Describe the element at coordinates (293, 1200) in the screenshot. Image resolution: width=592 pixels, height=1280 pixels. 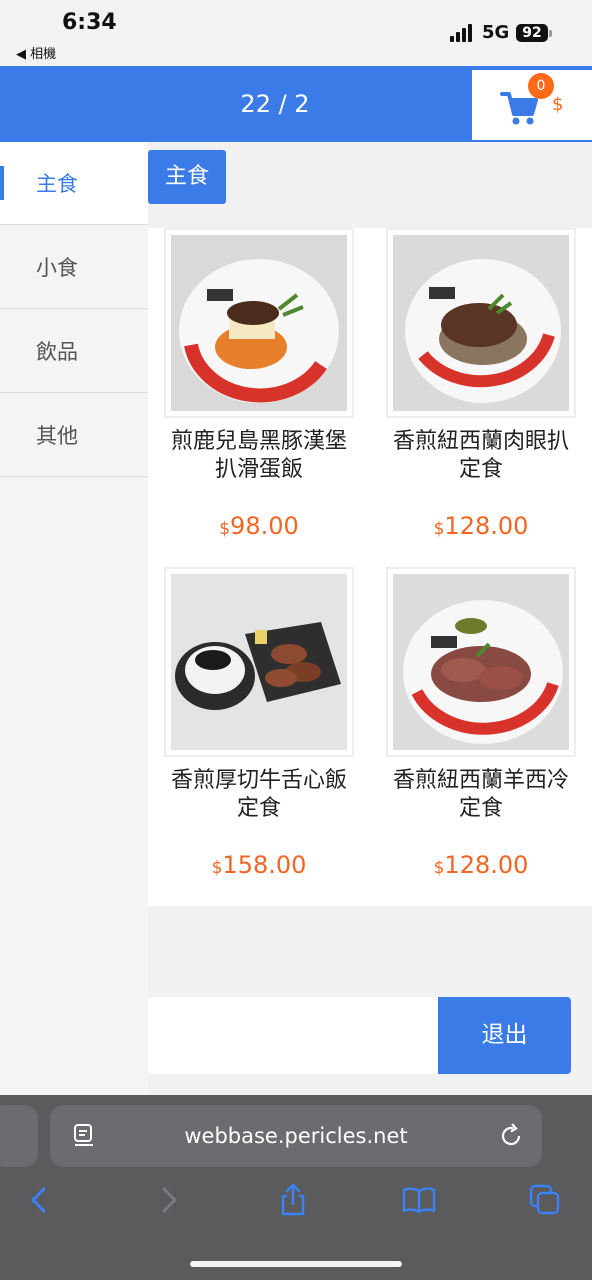
I see `share-icon` at that location.